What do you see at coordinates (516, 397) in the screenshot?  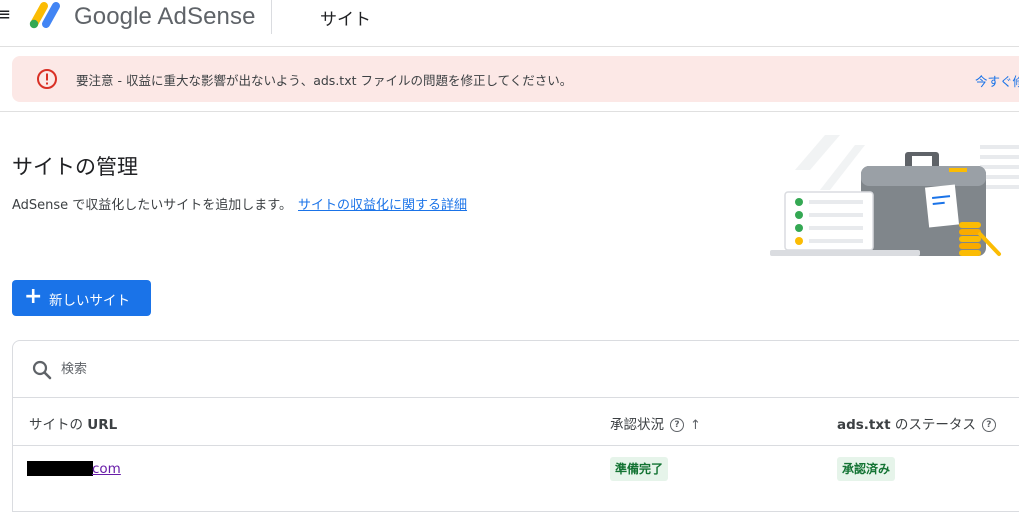 I see `search-divider` at bounding box center [516, 397].